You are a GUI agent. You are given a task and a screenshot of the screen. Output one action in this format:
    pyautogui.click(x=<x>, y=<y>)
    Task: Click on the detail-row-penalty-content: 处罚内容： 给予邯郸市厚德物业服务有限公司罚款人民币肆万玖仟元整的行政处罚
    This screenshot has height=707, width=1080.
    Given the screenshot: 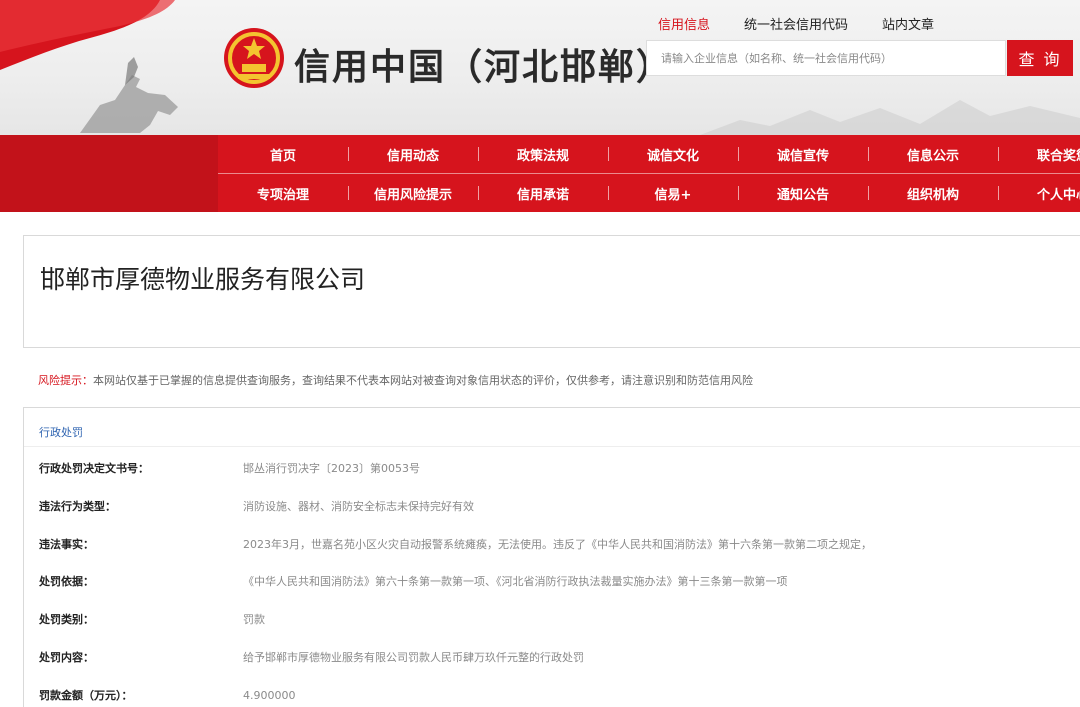 What is the action you would take?
    pyautogui.click(x=311, y=657)
    